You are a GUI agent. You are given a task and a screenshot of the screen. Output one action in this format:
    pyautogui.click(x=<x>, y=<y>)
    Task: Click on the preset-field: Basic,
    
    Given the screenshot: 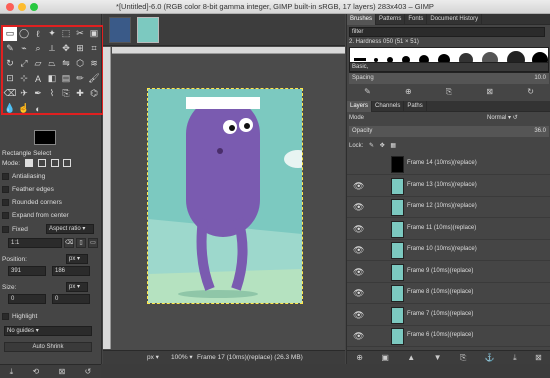 What is the action you would take?
    pyautogui.click(x=449, y=67)
    